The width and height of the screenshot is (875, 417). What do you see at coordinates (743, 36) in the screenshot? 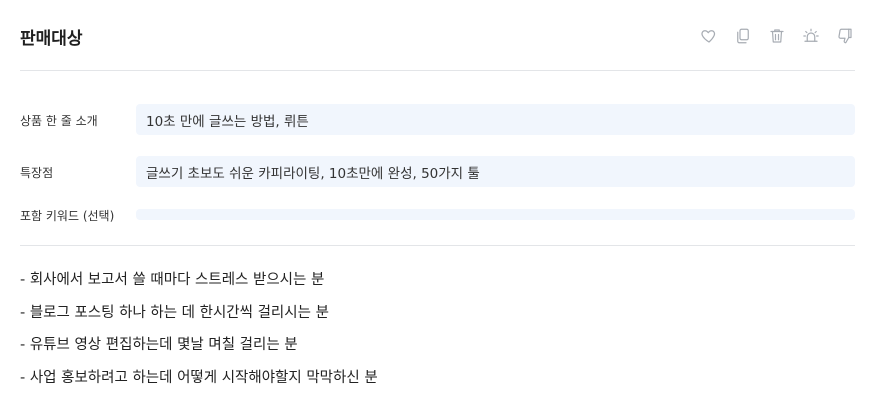
I see `copy-icon` at bounding box center [743, 36].